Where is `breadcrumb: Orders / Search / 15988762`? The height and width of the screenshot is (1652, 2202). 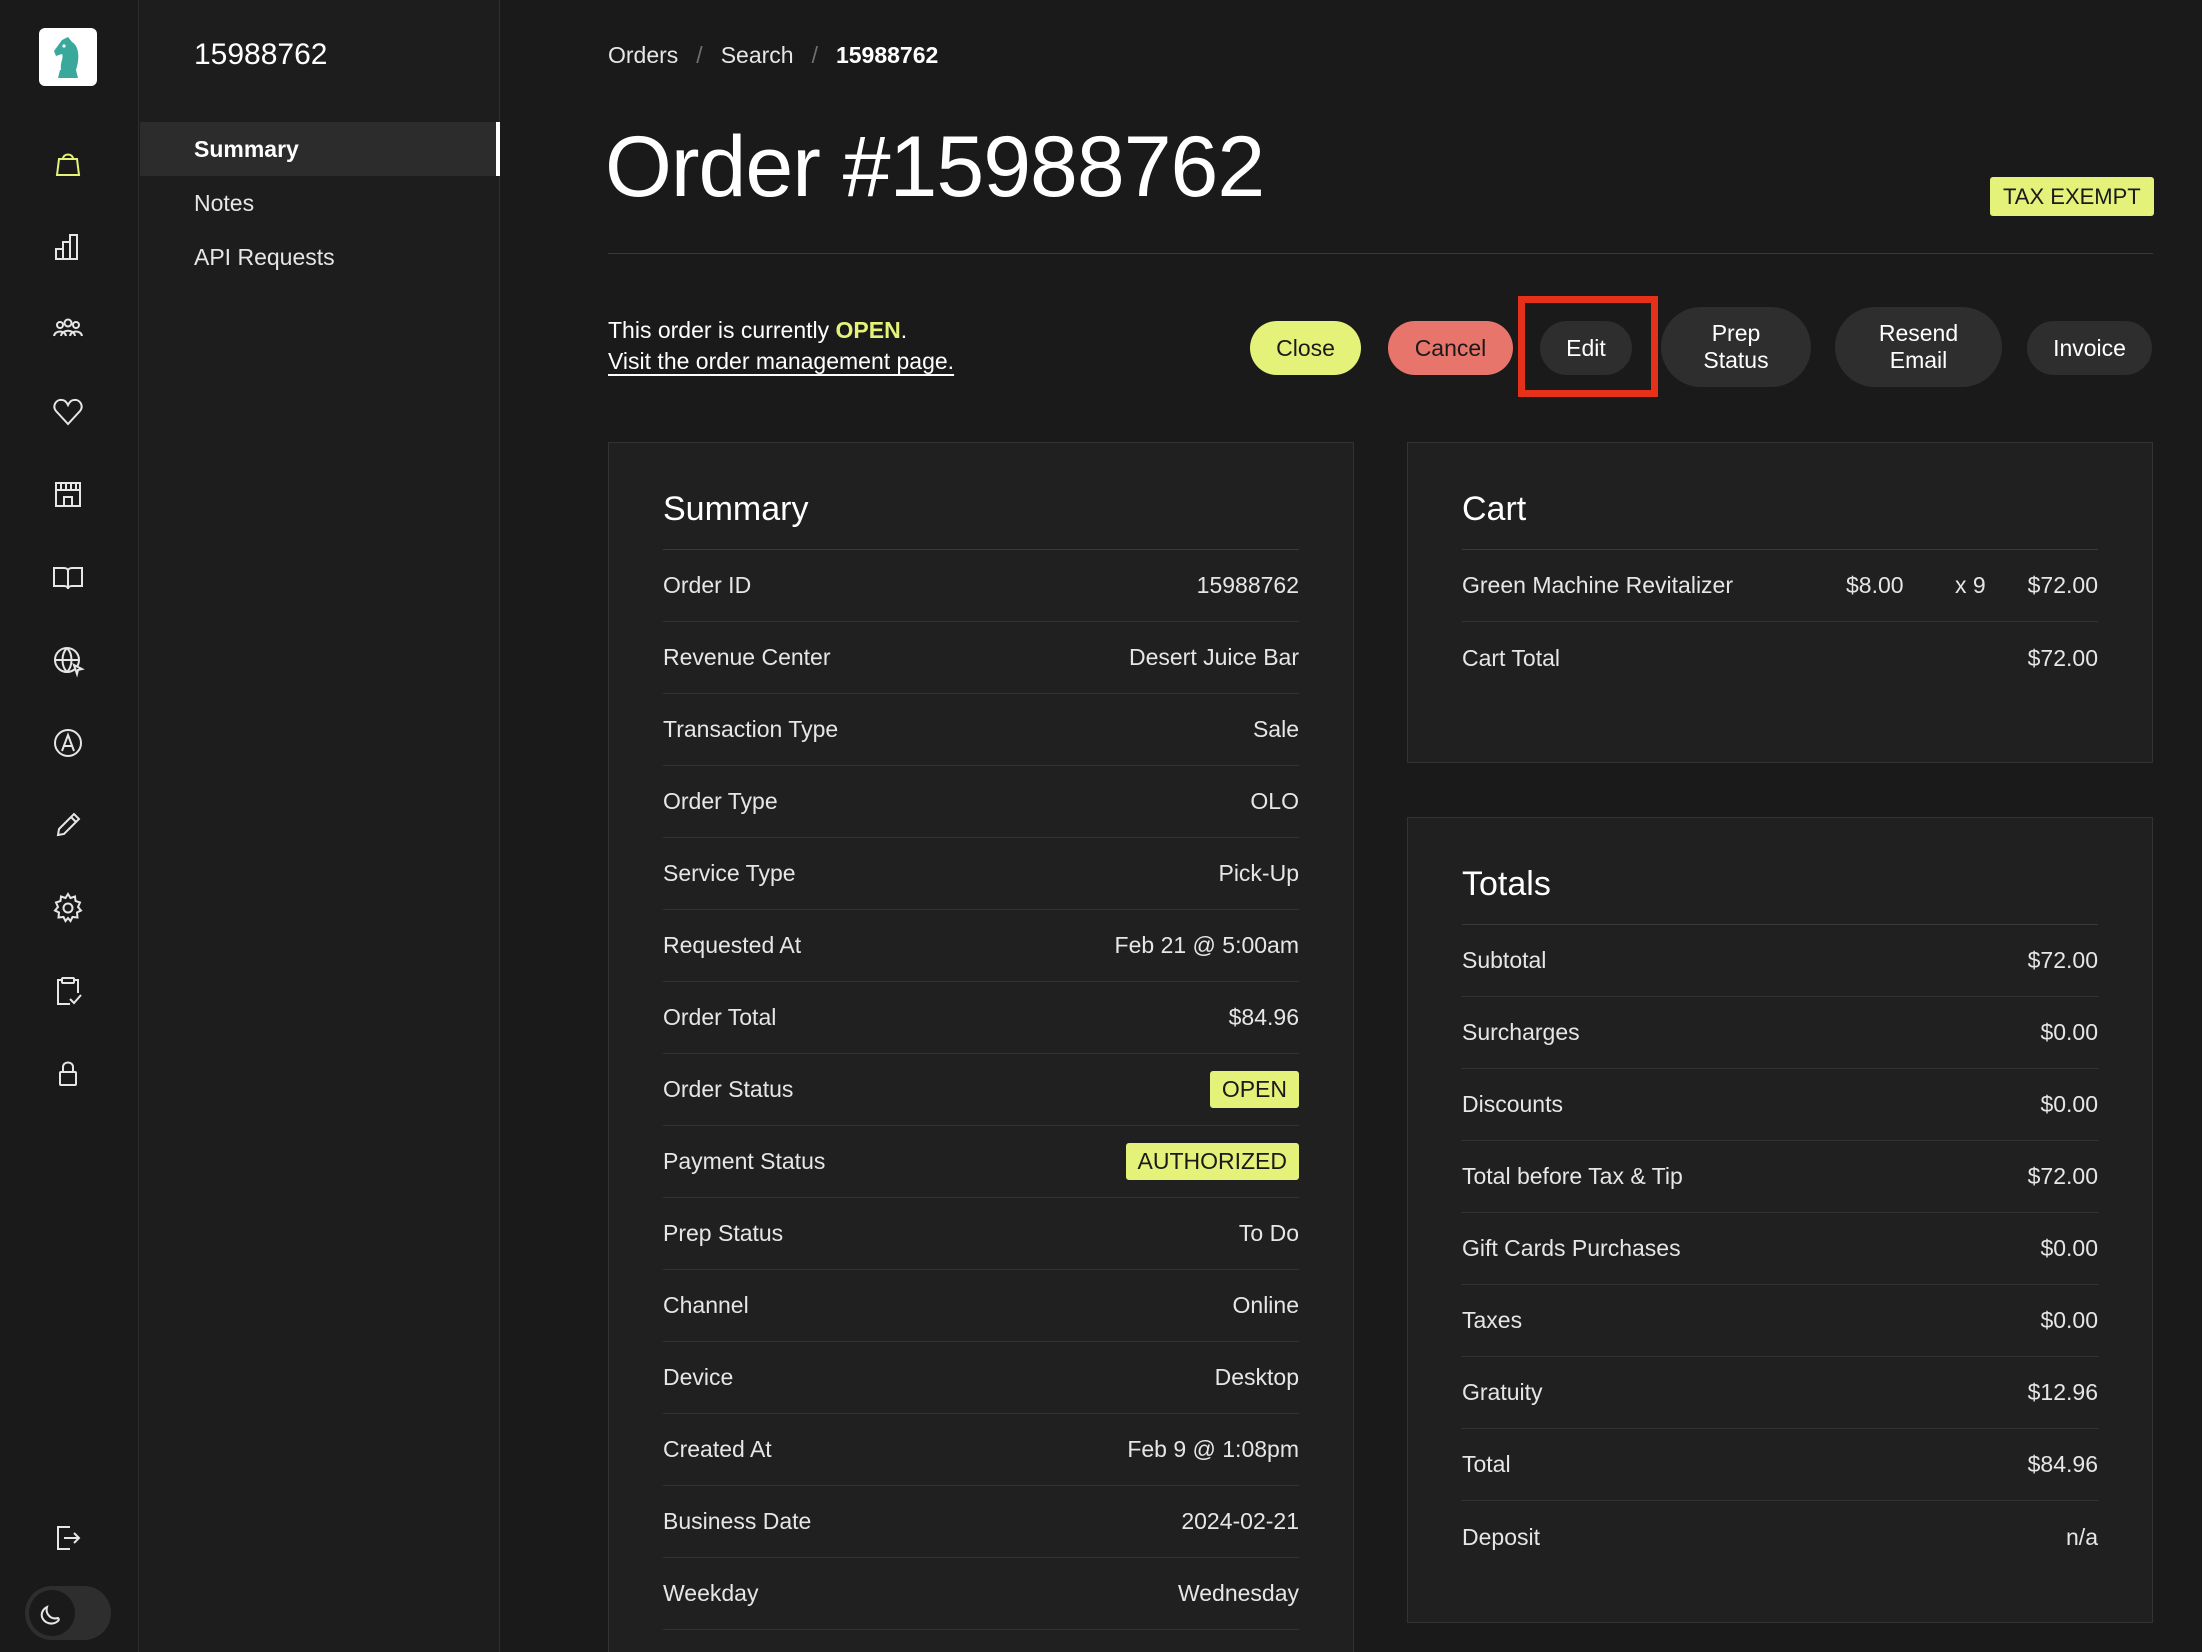 breadcrumb: Orders / Search / 15988762 is located at coordinates (773, 55).